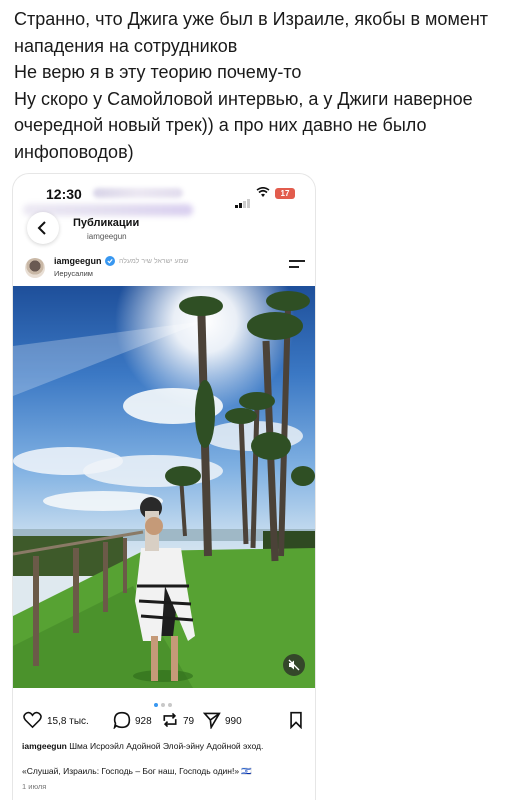 The image size is (517, 800). I want to click on blurred-status-area, so click(138, 193).